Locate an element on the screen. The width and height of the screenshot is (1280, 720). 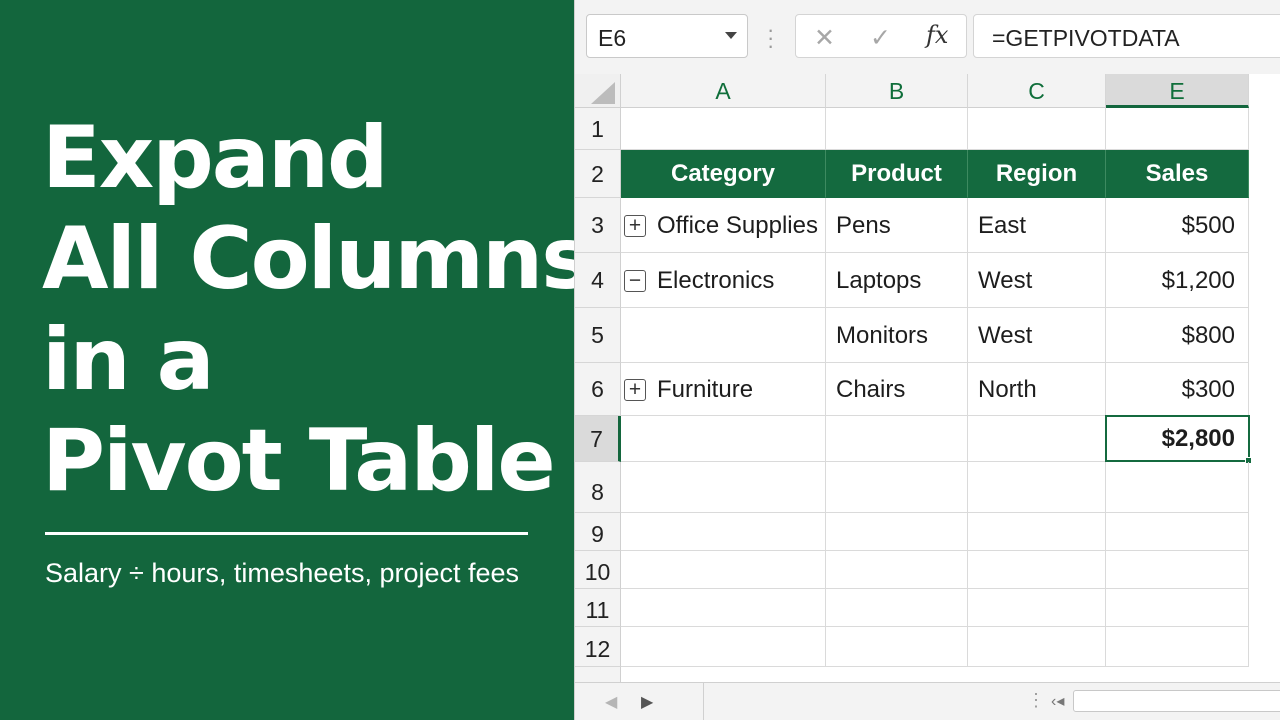
row-header-3: 3 is located at coordinates (598, 225).